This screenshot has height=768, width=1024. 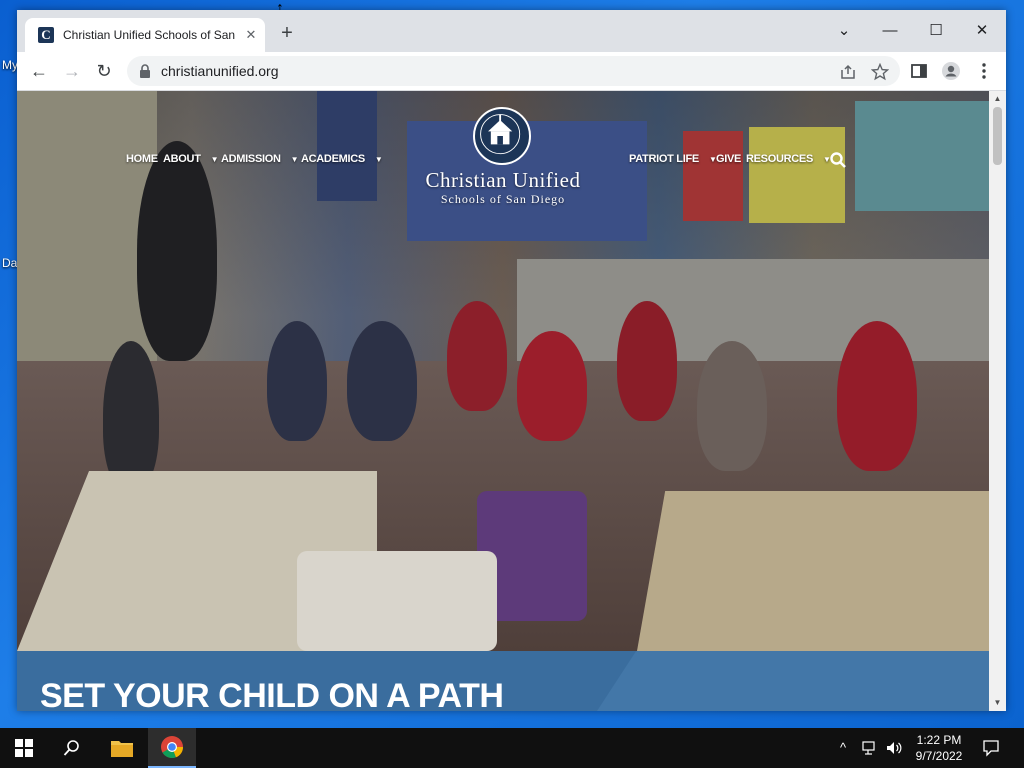 What do you see at coordinates (333, 159) in the screenshot?
I see `nav-academics-label: ACADEMICS` at bounding box center [333, 159].